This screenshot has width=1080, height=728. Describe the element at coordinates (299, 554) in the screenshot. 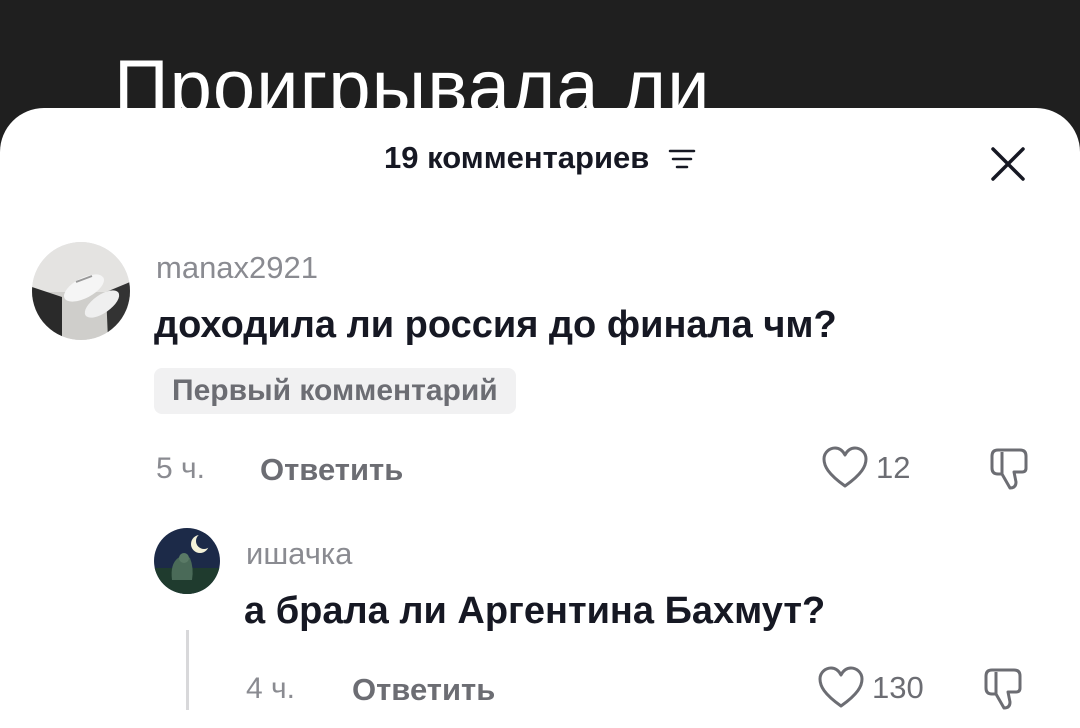

I see `comment-username: ишачка` at that location.